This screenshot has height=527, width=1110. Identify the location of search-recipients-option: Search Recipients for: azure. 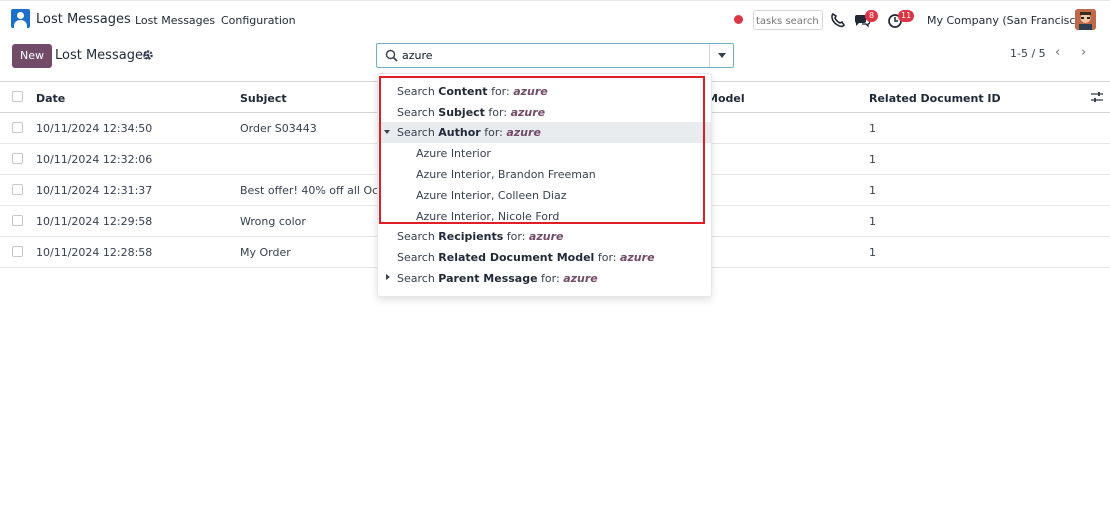
(544, 236).